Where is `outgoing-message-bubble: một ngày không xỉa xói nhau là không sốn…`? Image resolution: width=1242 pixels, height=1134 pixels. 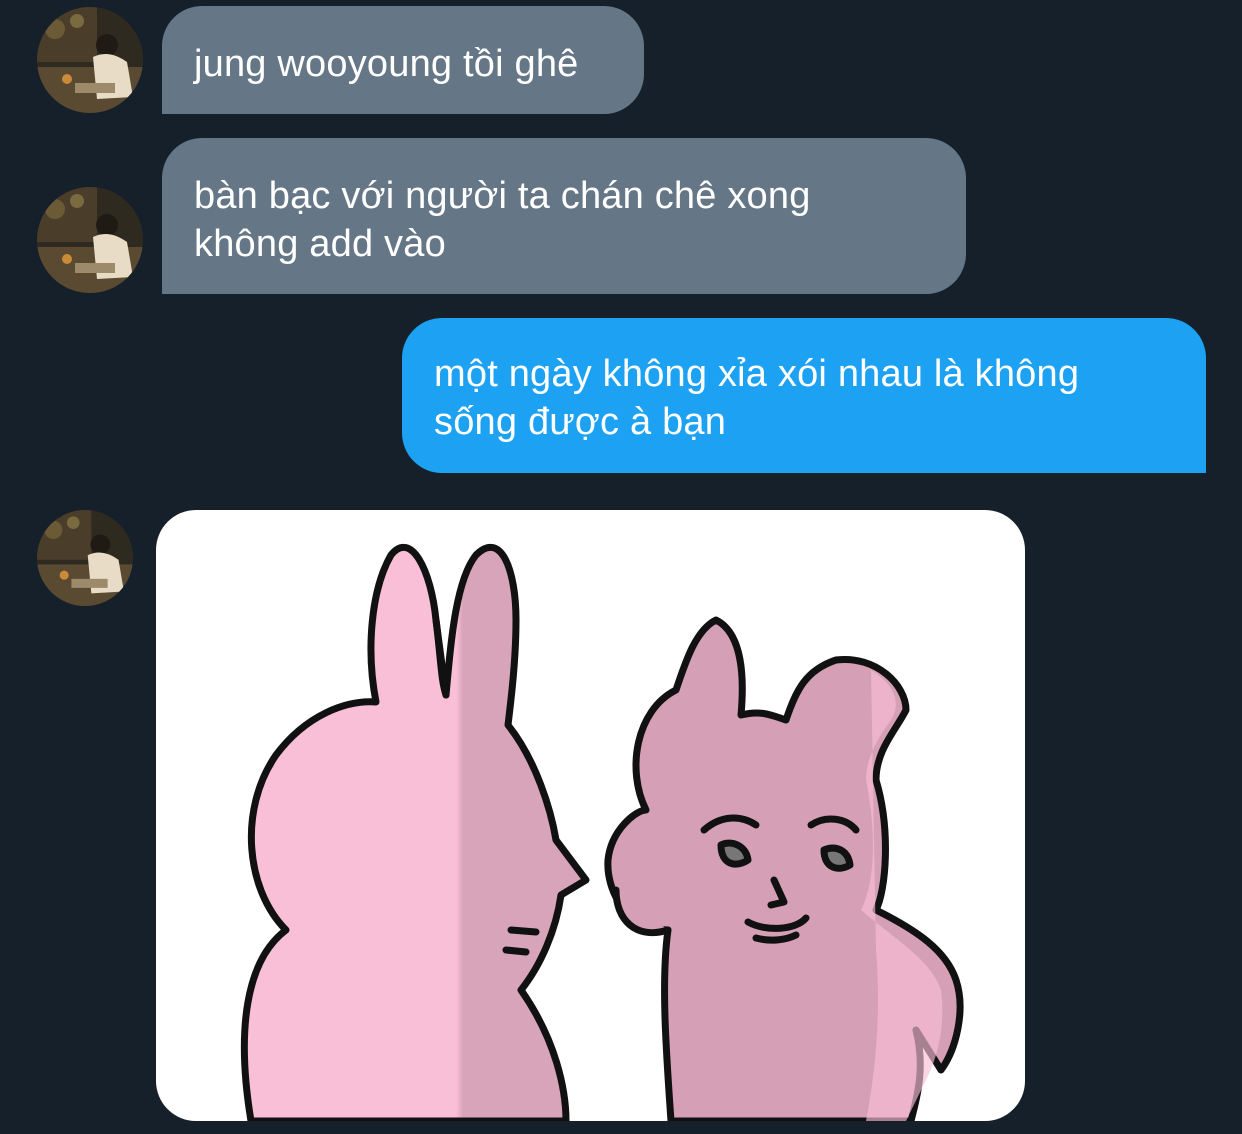 outgoing-message-bubble: một ngày không xỉa xói nhau là không sốn… is located at coordinates (804, 395).